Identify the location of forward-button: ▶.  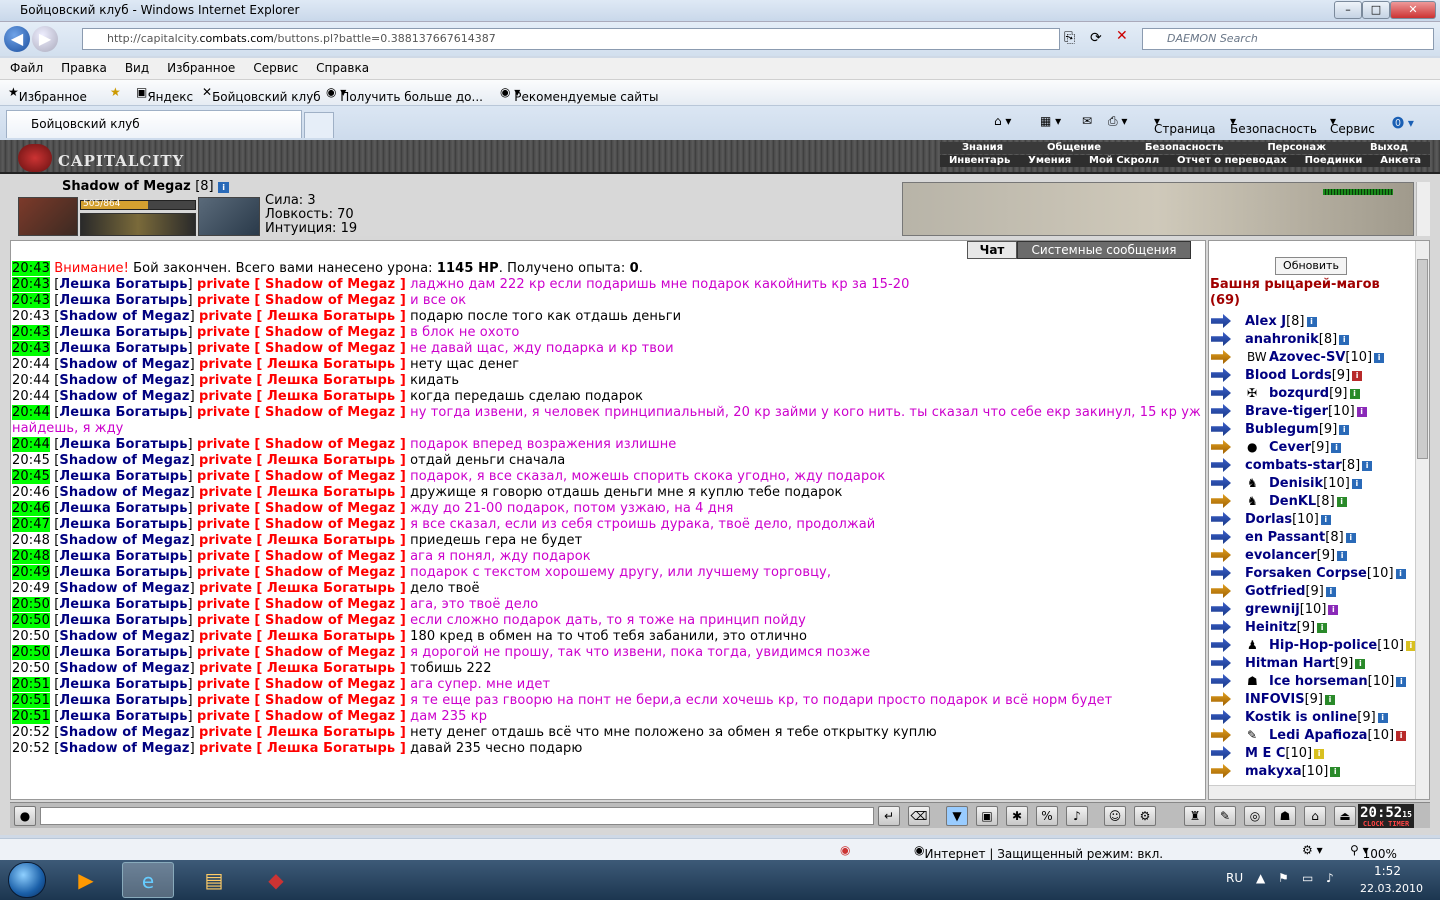
(45, 39).